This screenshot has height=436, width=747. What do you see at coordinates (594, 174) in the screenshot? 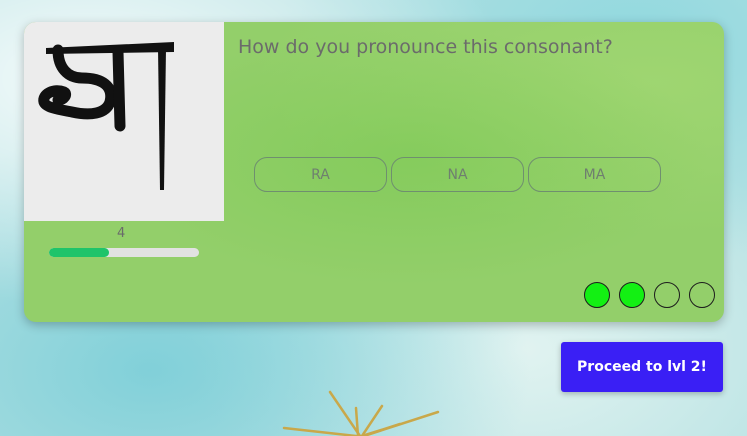
I see `option-ma-button: MA` at bounding box center [594, 174].